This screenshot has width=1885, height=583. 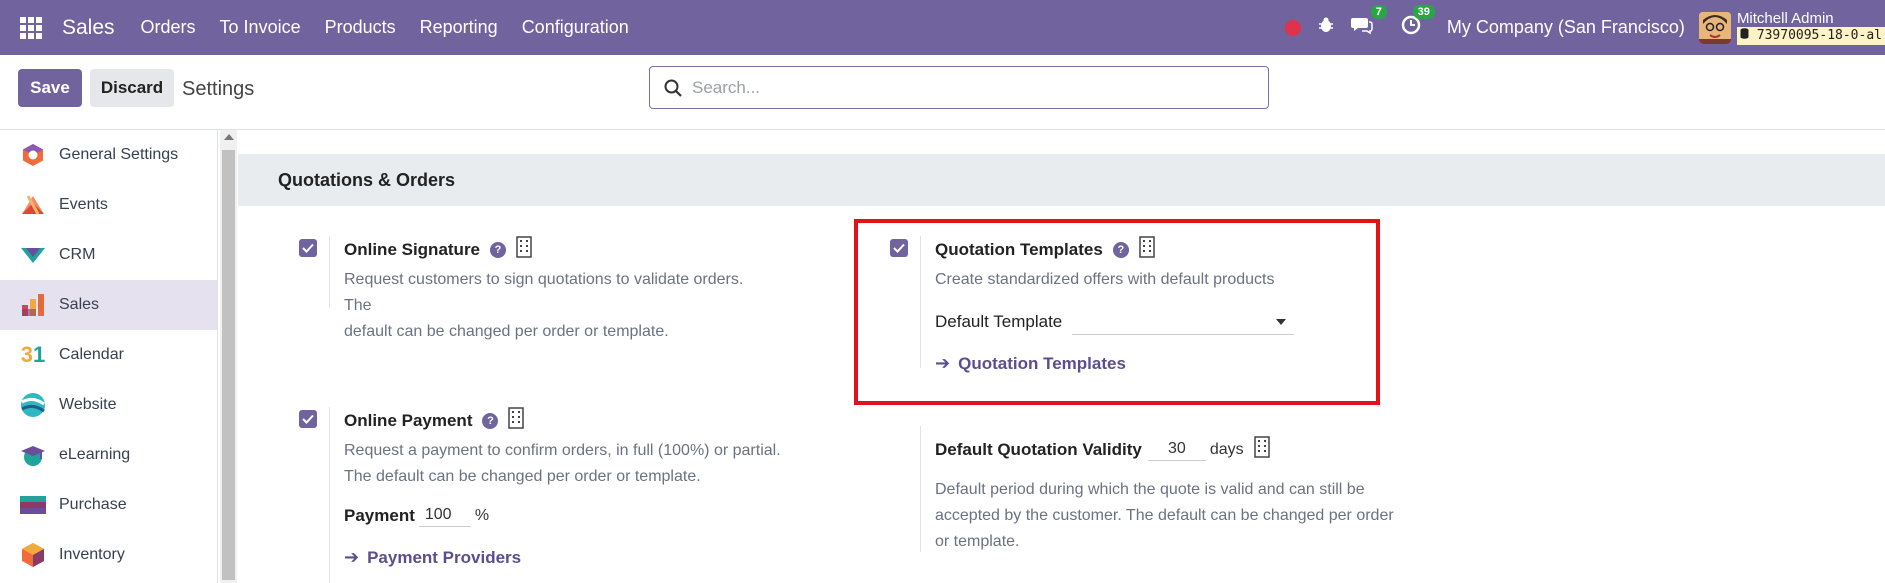 I want to click on sidebar-item-label: General Settings, so click(x=119, y=154).